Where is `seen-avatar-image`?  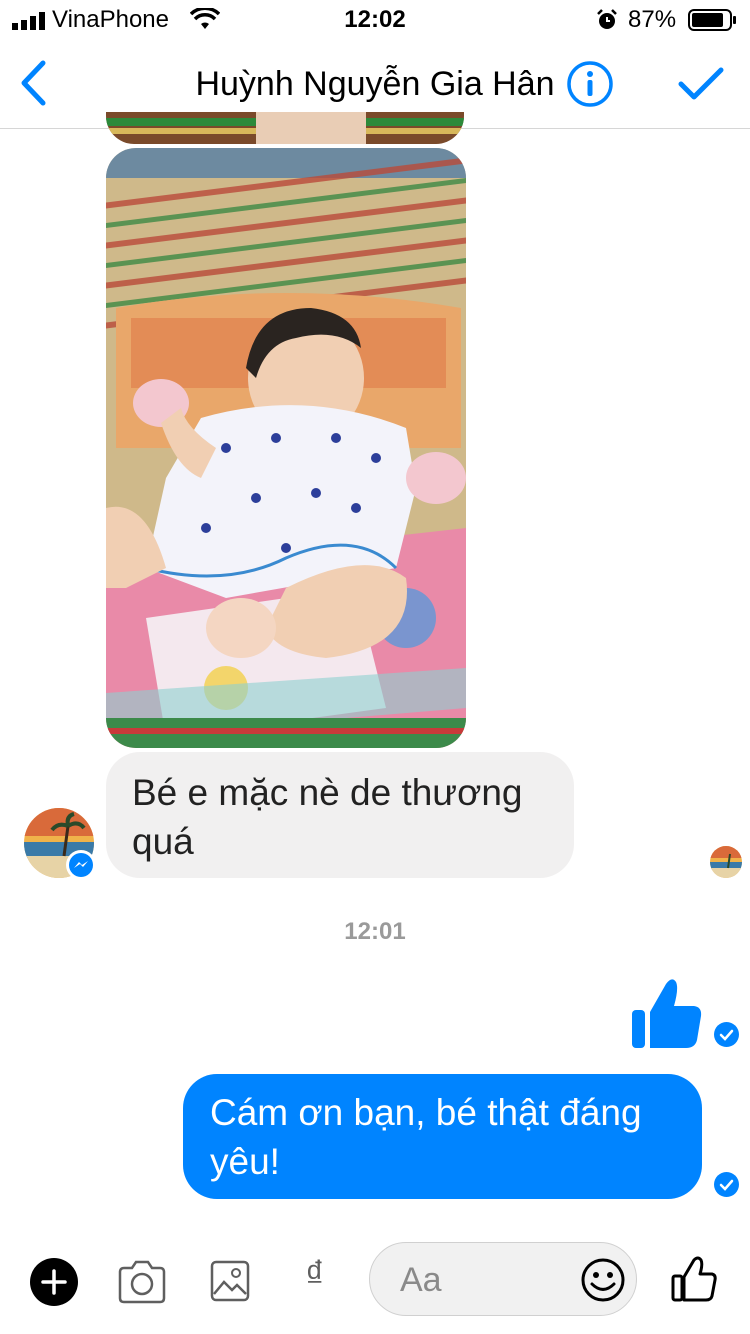 seen-avatar-image is located at coordinates (726, 862).